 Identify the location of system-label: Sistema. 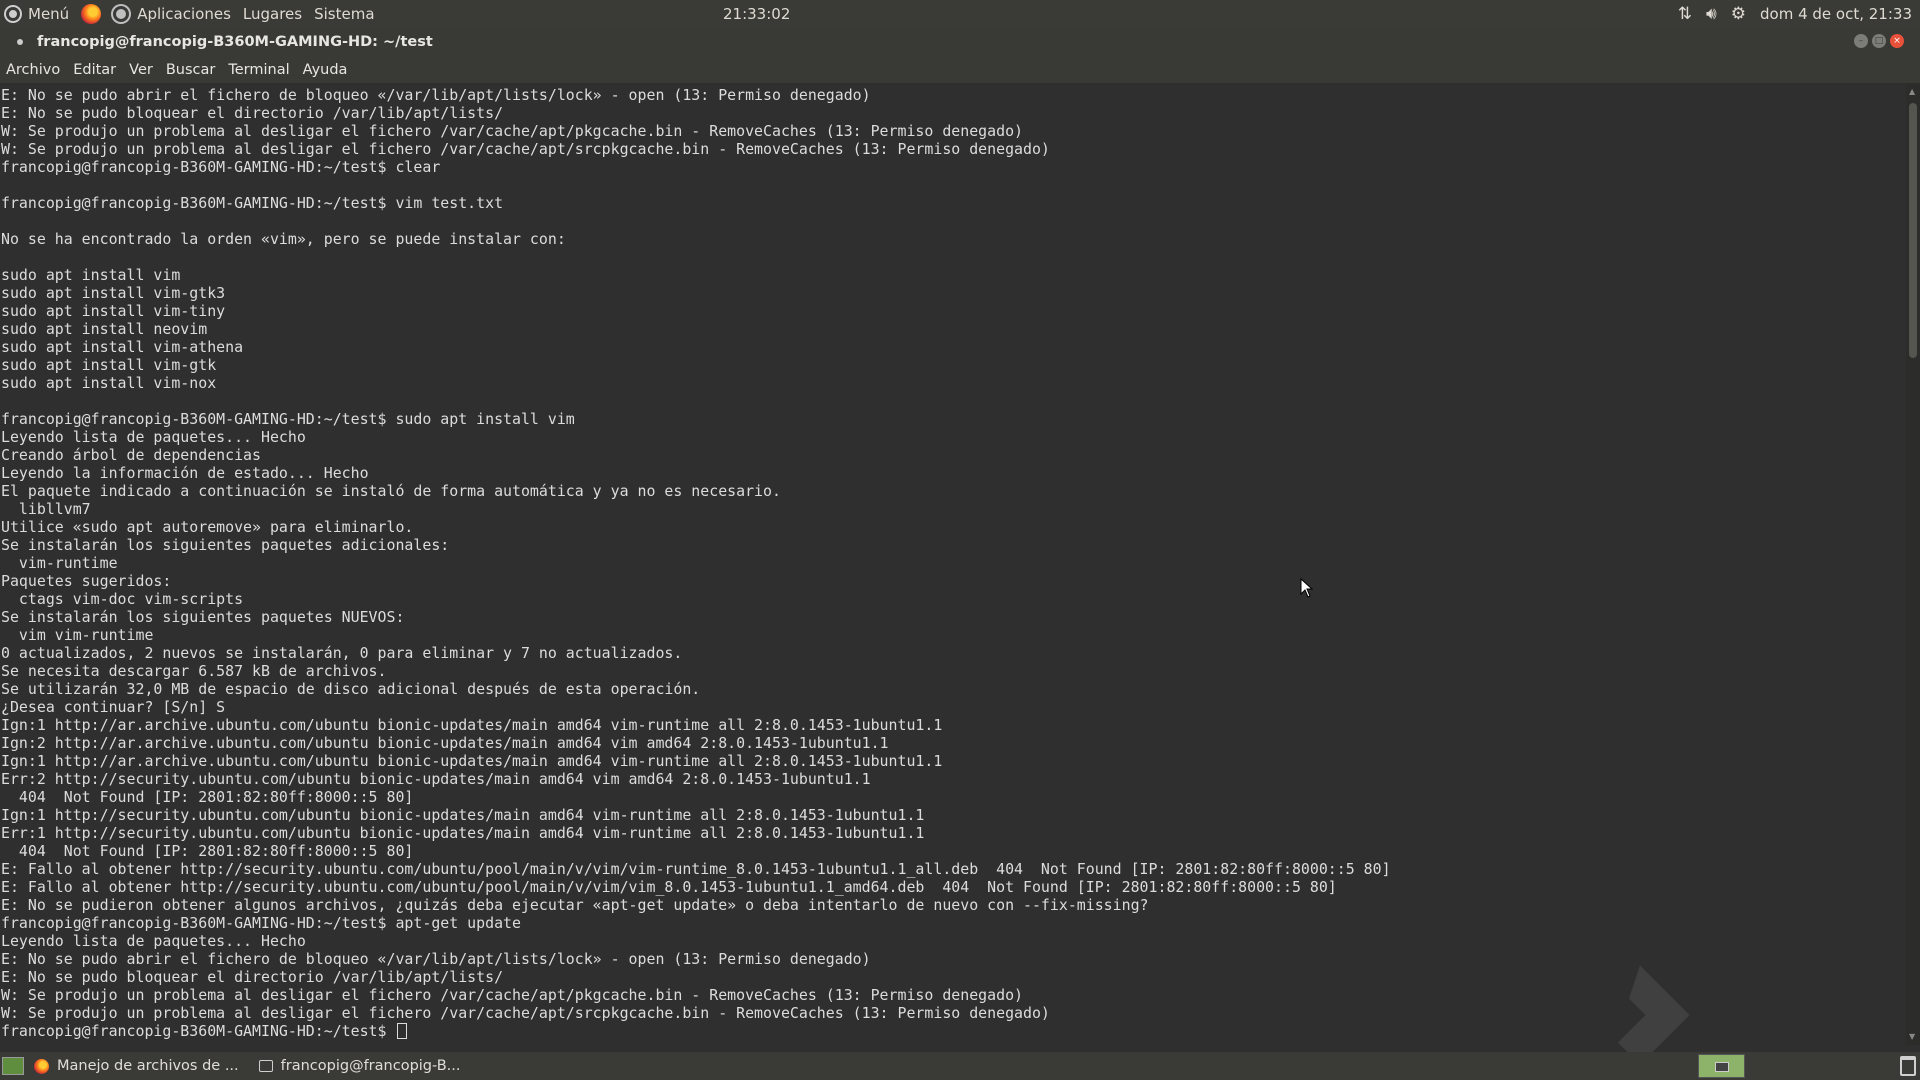
(344, 13).